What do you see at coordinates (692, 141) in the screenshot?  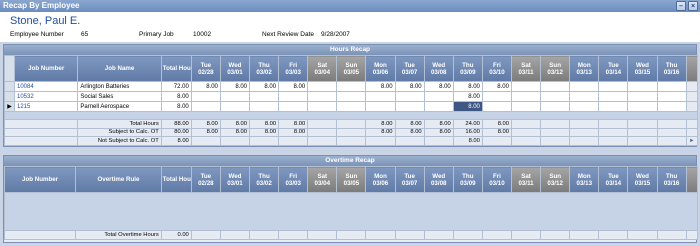 I see `scroll-right-icon: ►` at bounding box center [692, 141].